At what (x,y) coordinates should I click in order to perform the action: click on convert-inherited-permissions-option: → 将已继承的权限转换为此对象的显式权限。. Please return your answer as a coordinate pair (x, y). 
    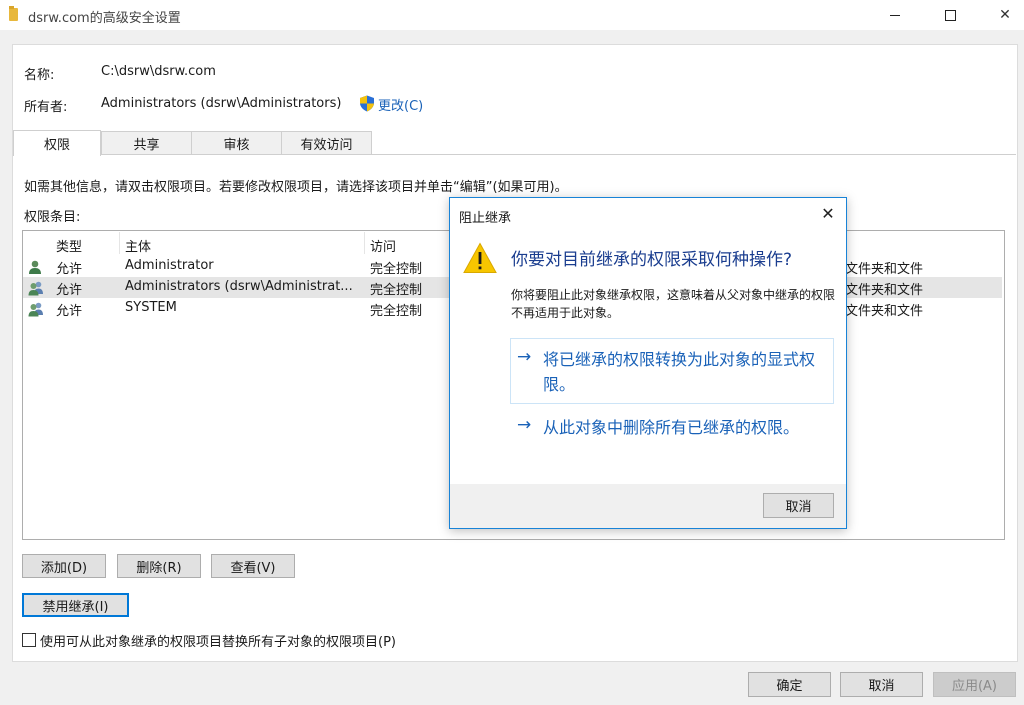
    Looking at the image, I should click on (672, 371).